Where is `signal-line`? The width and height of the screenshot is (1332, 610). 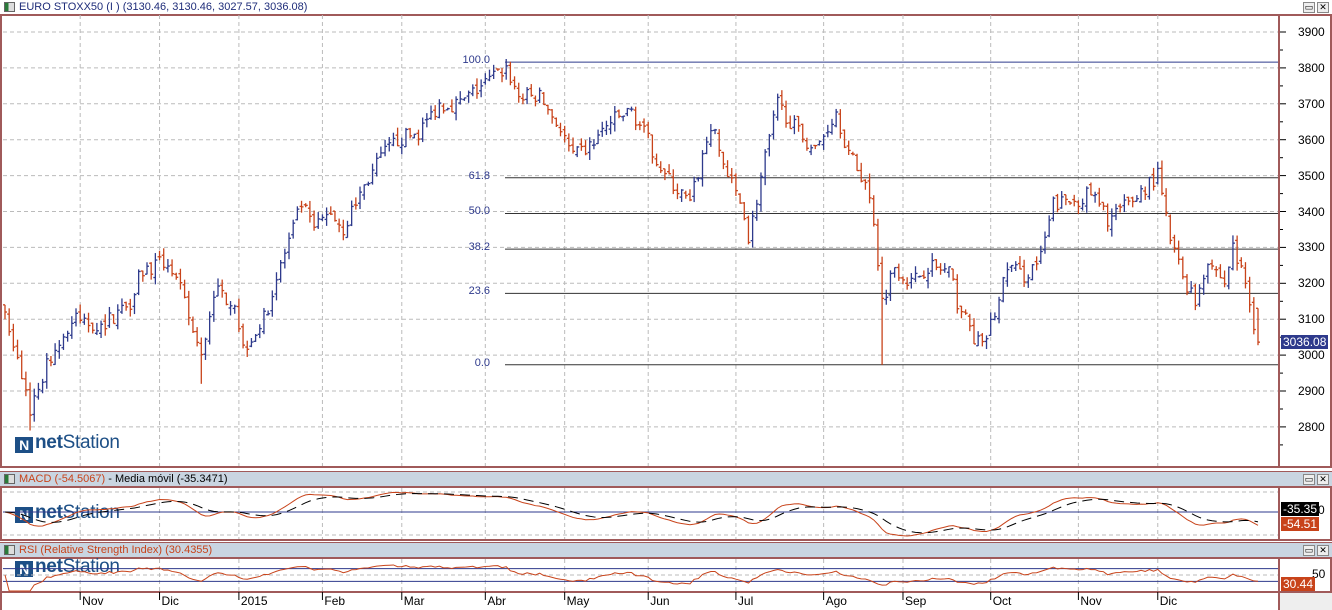
signal-line is located at coordinates (631, 513).